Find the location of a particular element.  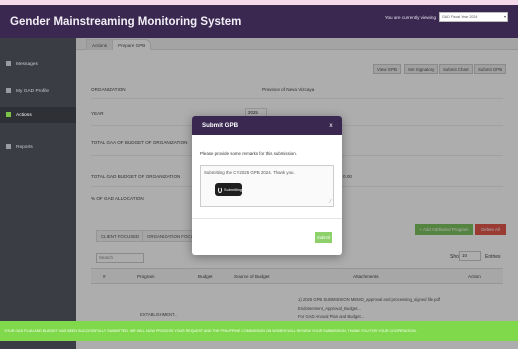

reports-icon is located at coordinates (8, 146).